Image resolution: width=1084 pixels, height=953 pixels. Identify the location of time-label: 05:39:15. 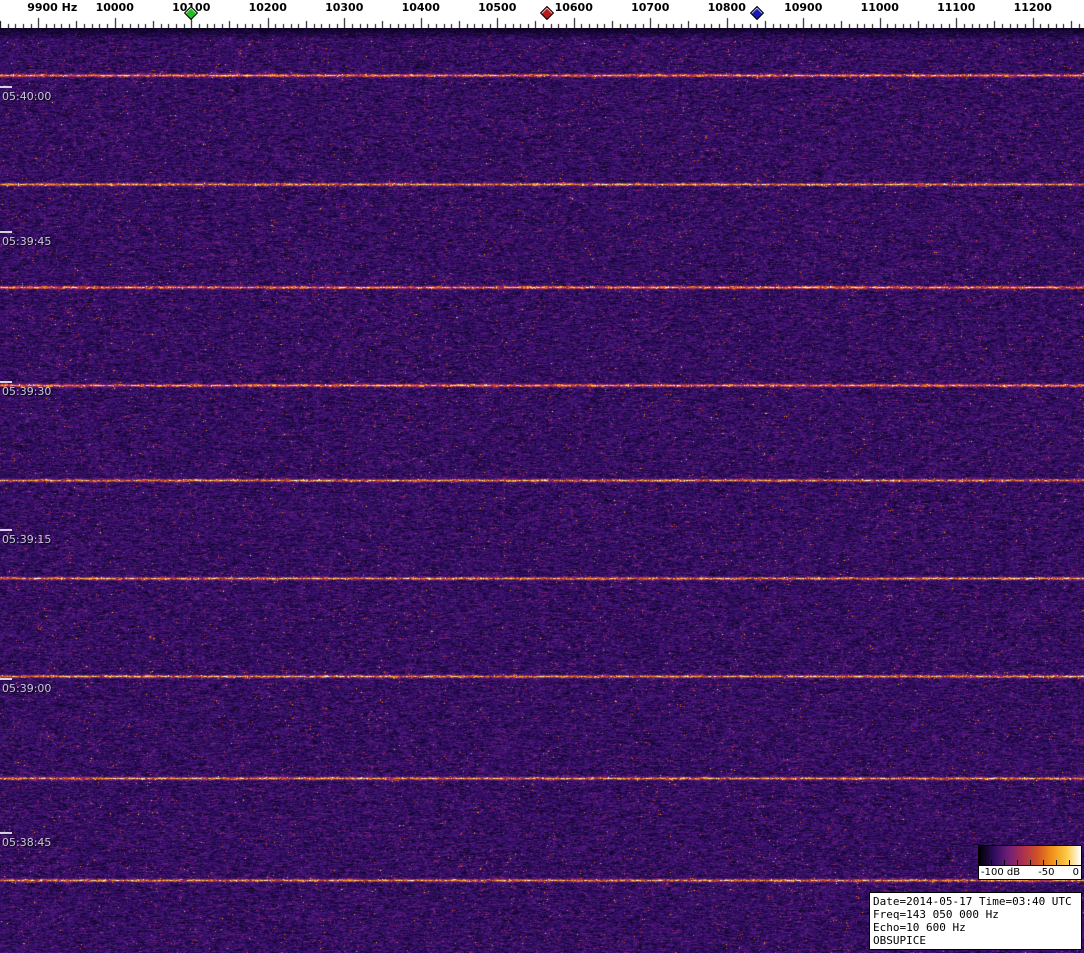
(27, 539).